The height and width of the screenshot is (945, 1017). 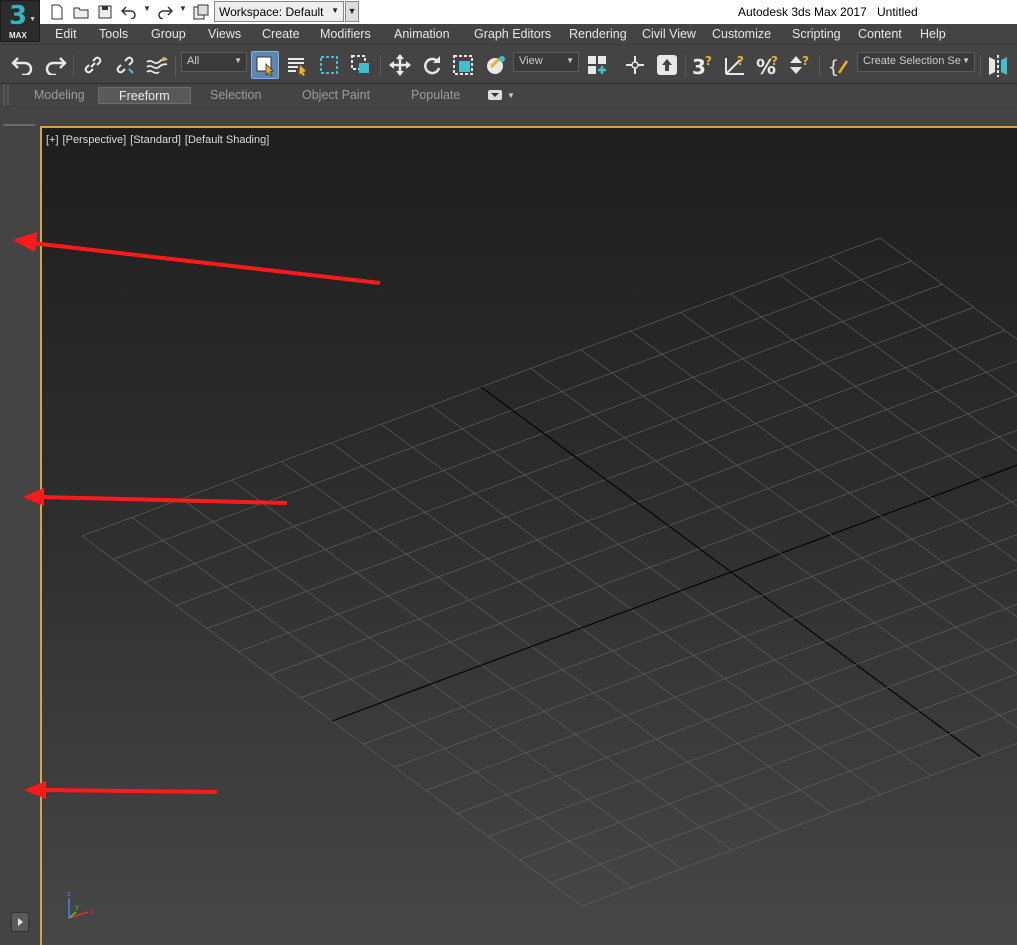 What do you see at coordinates (77, 907) in the screenshot?
I see `axis-y-label: y` at bounding box center [77, 907].